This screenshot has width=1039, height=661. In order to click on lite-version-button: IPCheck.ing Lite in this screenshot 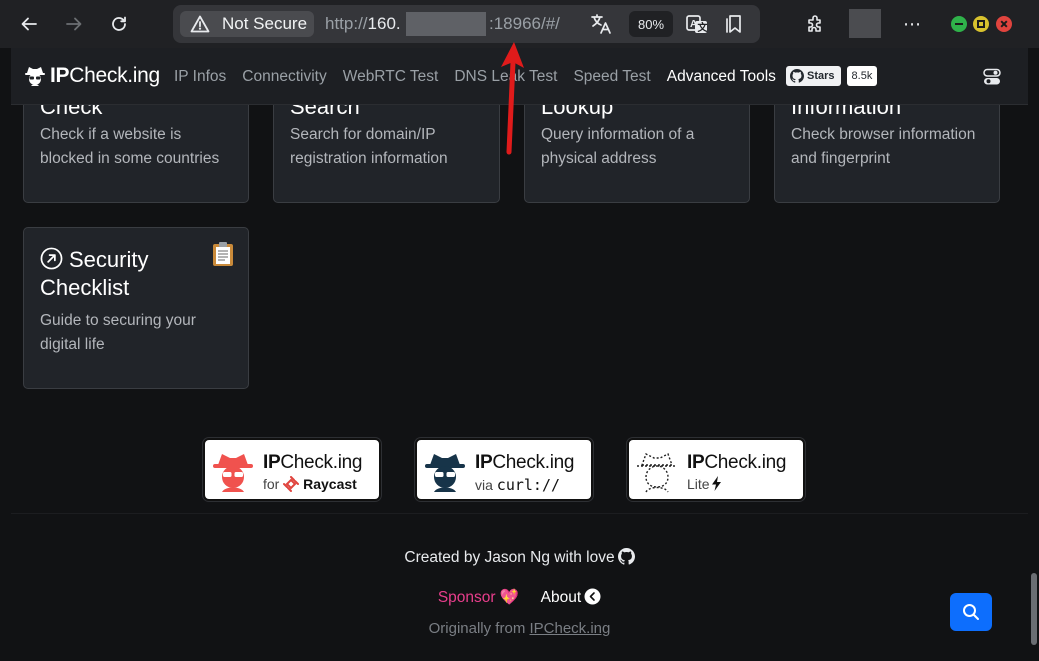, I will do `click(716, 469)`.